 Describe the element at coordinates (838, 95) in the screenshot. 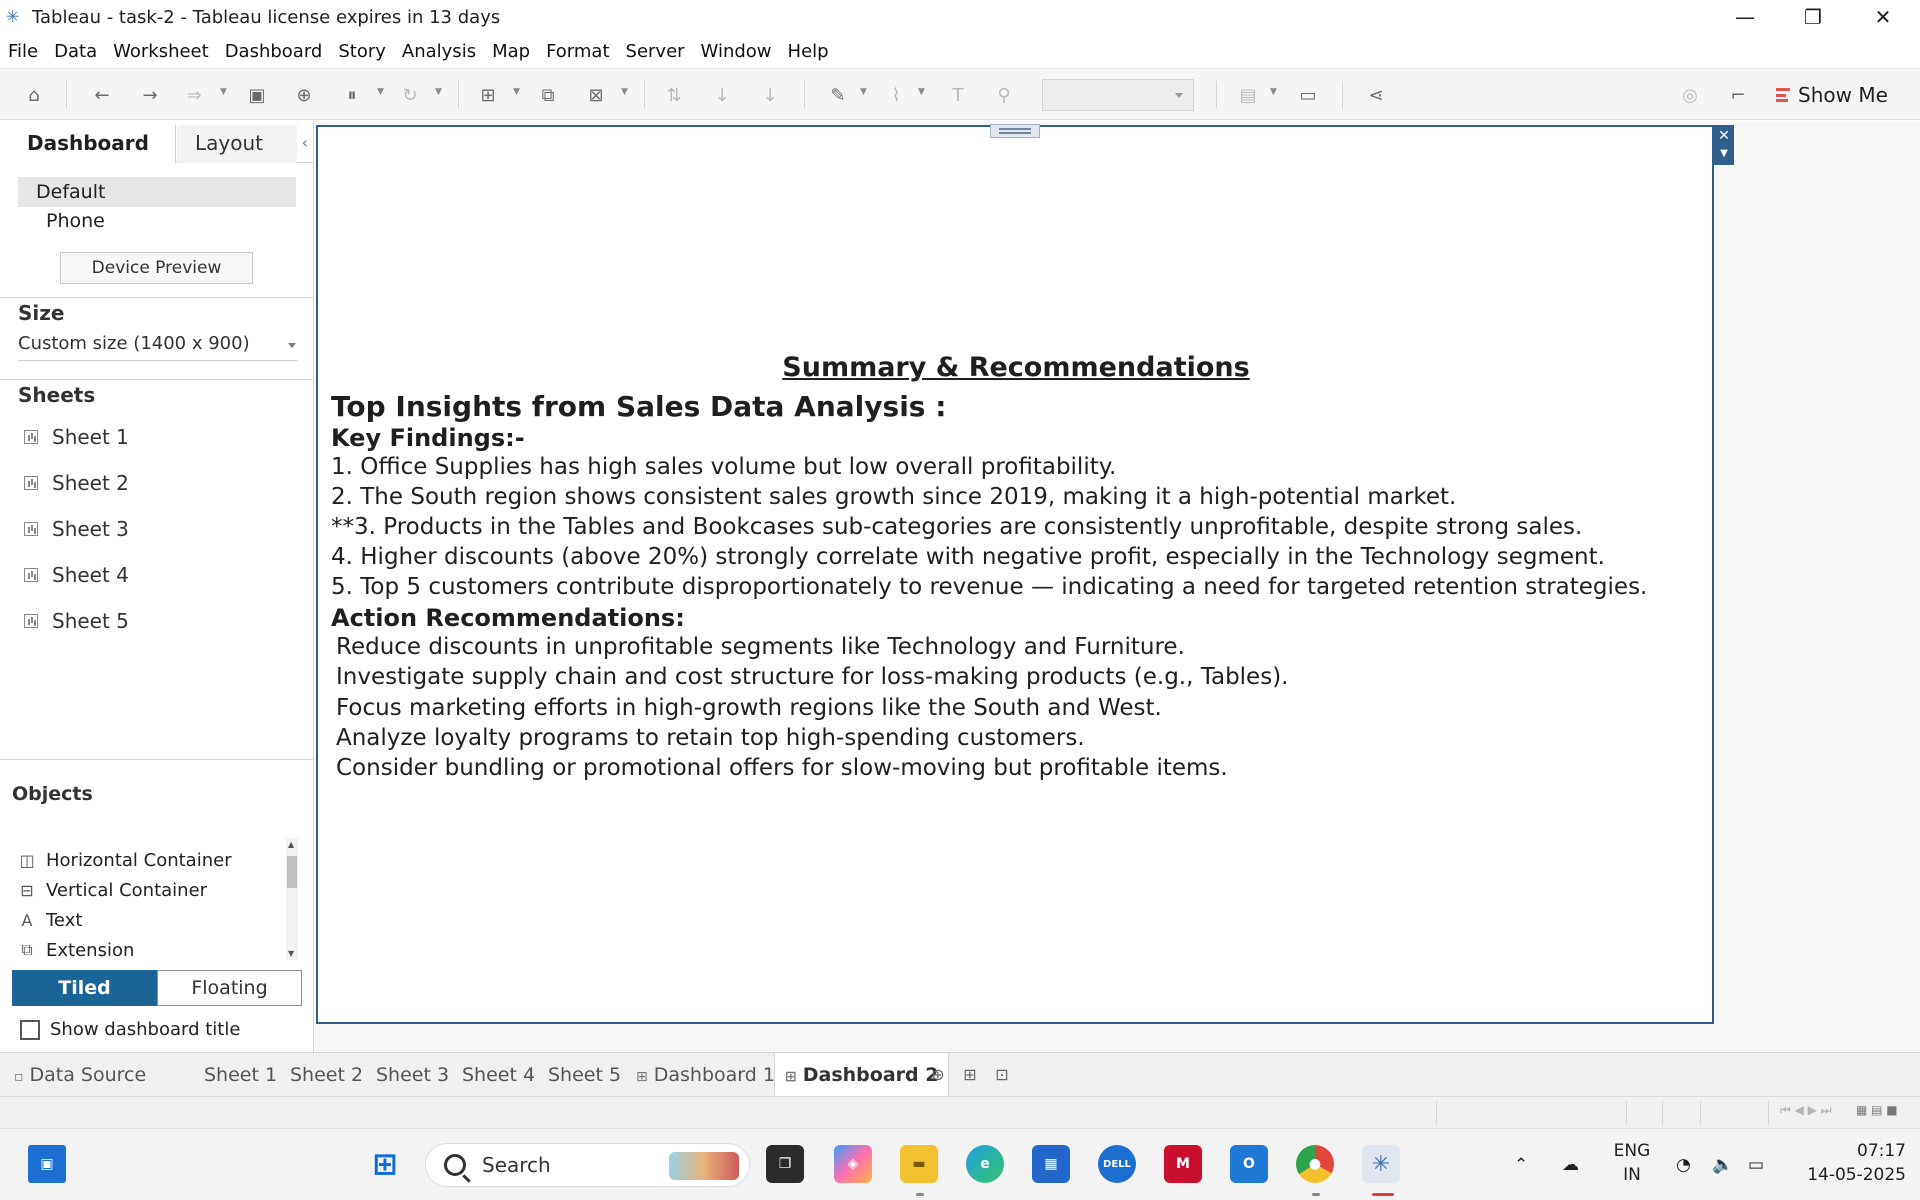

I see `highlight-icon: ✎` at that location.